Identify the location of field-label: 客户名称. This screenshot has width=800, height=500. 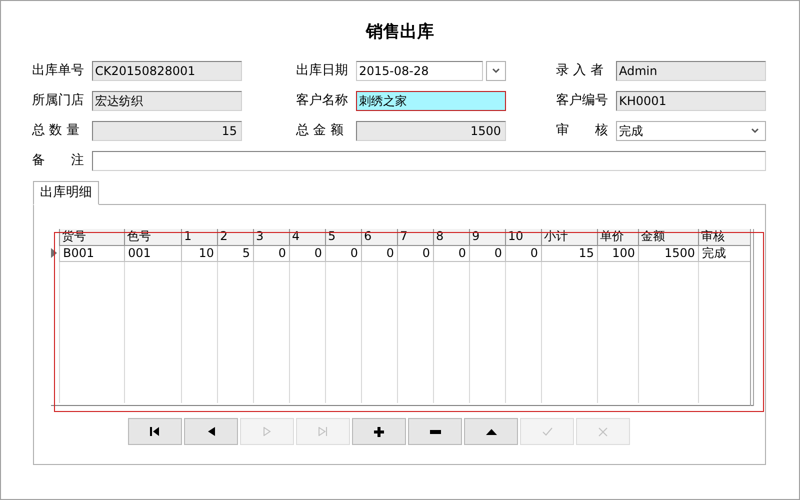
(322, 101).